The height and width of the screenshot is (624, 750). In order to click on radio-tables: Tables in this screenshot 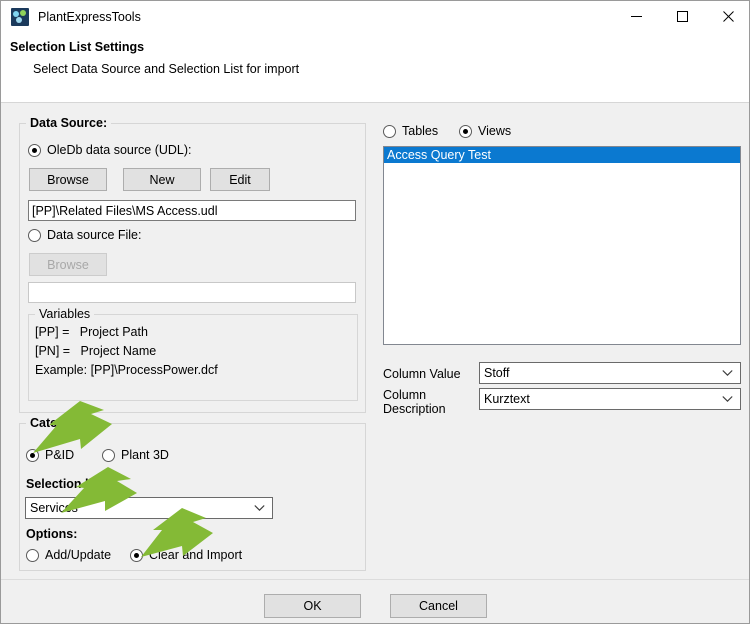, I will do `click(410, 131)`.